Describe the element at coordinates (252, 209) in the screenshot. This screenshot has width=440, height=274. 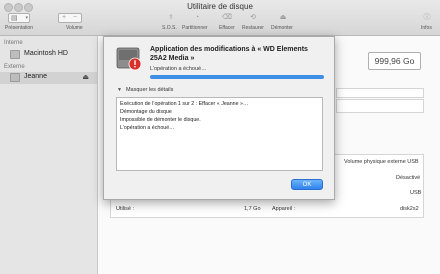
I see `used-value: 1,7 Go` at that location.